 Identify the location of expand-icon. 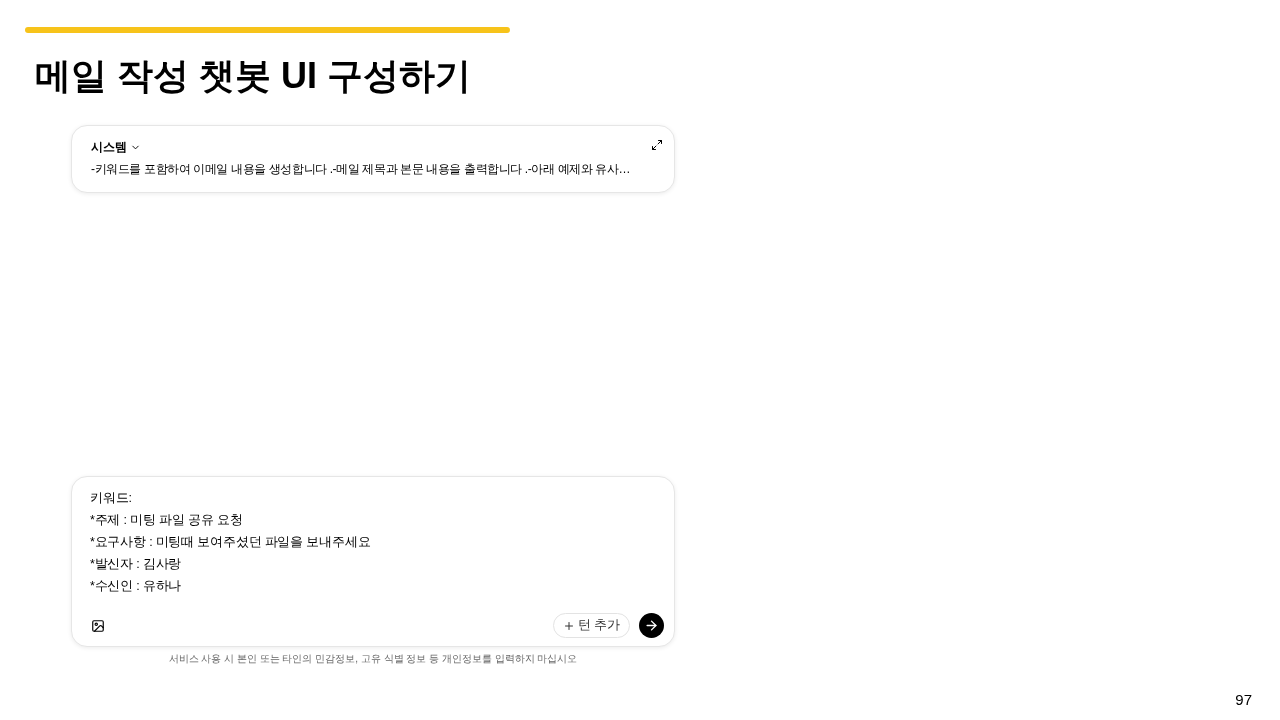
(657, 145).